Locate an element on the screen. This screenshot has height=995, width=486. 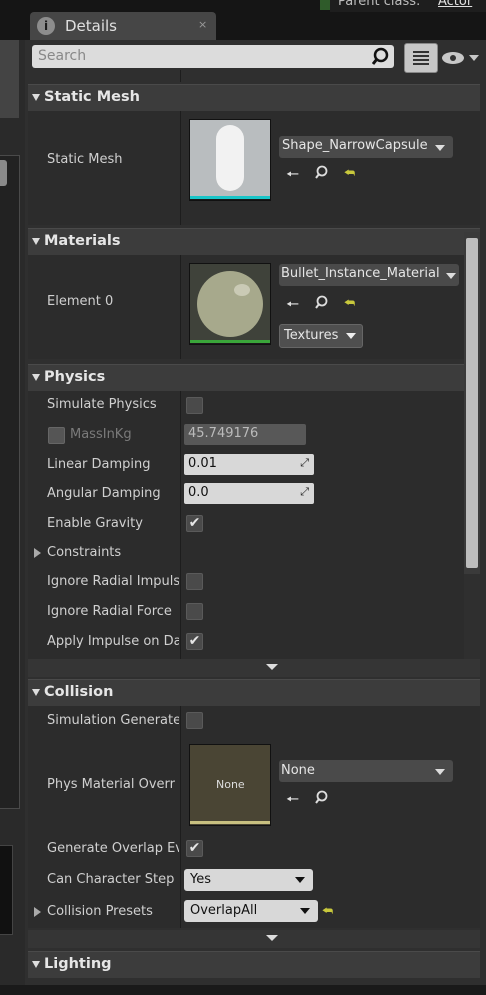
list-view-button is located at coordinates (421, 58).